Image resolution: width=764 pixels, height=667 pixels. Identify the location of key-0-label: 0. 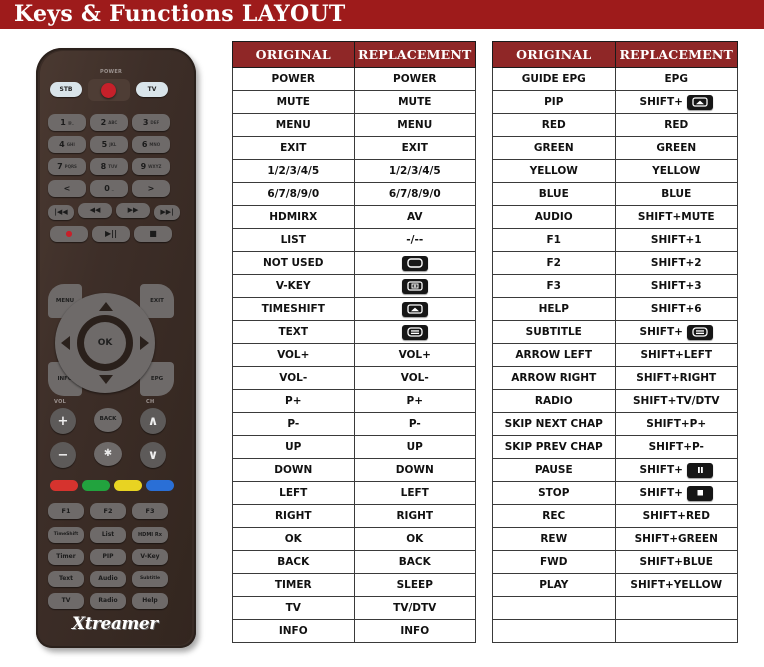
(107, 188).